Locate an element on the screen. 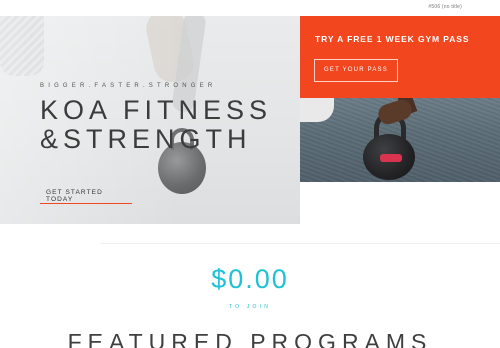 The image size is (500, 348). hero-tagline: BIGGER.FASTER.STRONGER is located at coordinates (128, 86).